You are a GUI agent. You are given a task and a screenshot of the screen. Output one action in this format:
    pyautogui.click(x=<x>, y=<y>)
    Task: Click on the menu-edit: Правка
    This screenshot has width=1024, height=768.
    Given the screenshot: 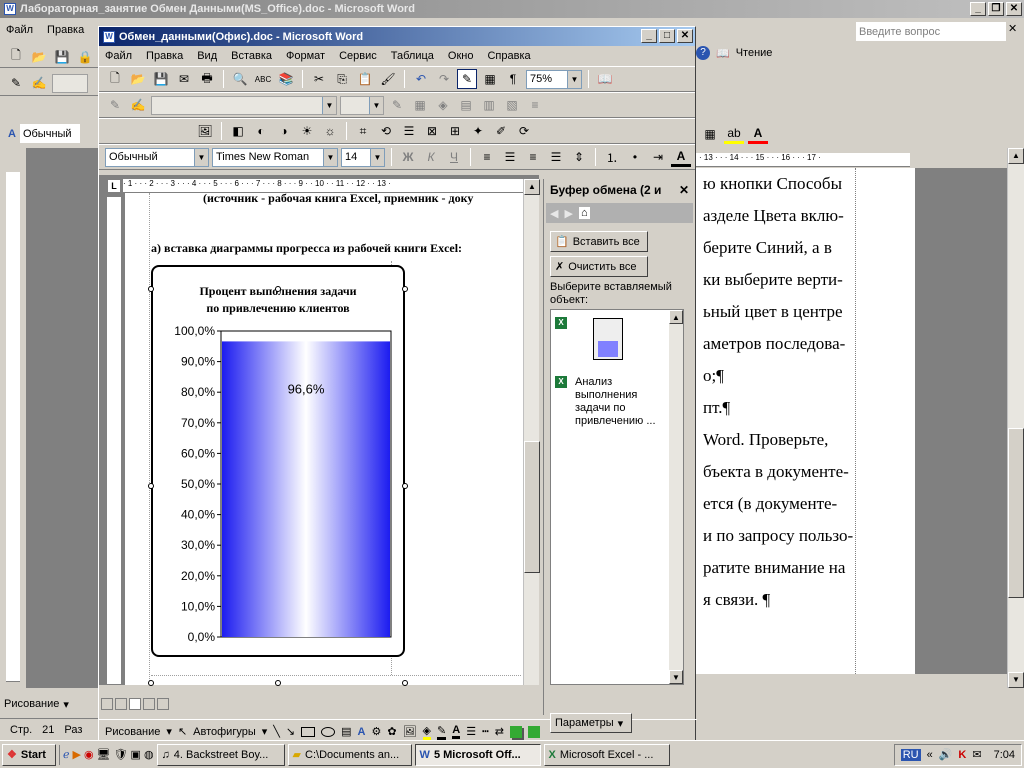 What is the action you would take?
    pyautogui.click(x=65, y=30)
    